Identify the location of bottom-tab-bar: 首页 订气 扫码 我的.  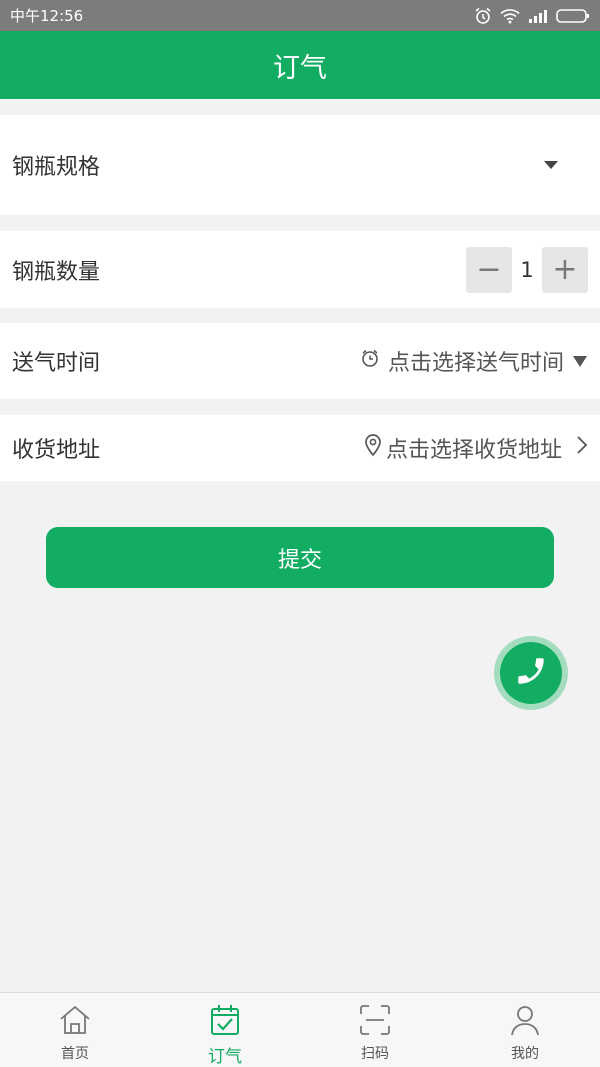
(300, 1029).